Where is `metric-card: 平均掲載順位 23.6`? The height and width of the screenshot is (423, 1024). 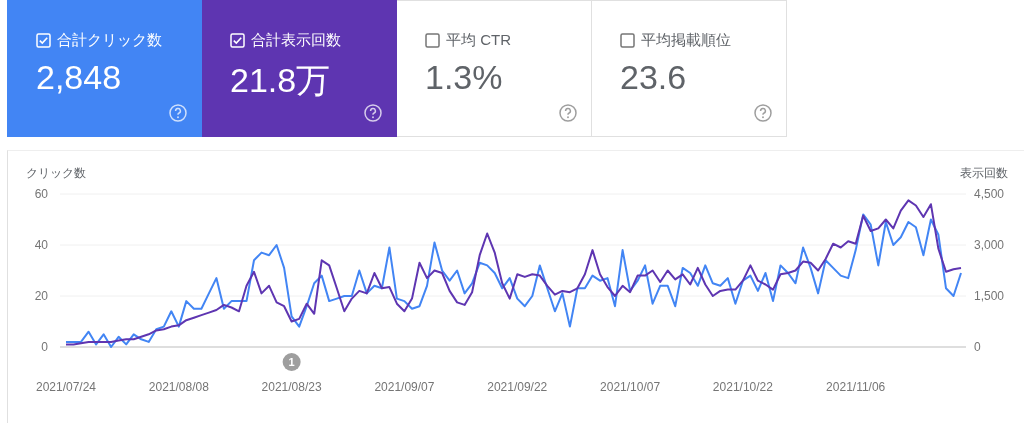 metric-card: 平均掲載順位 23.6 is located at coordinates (689, 68).